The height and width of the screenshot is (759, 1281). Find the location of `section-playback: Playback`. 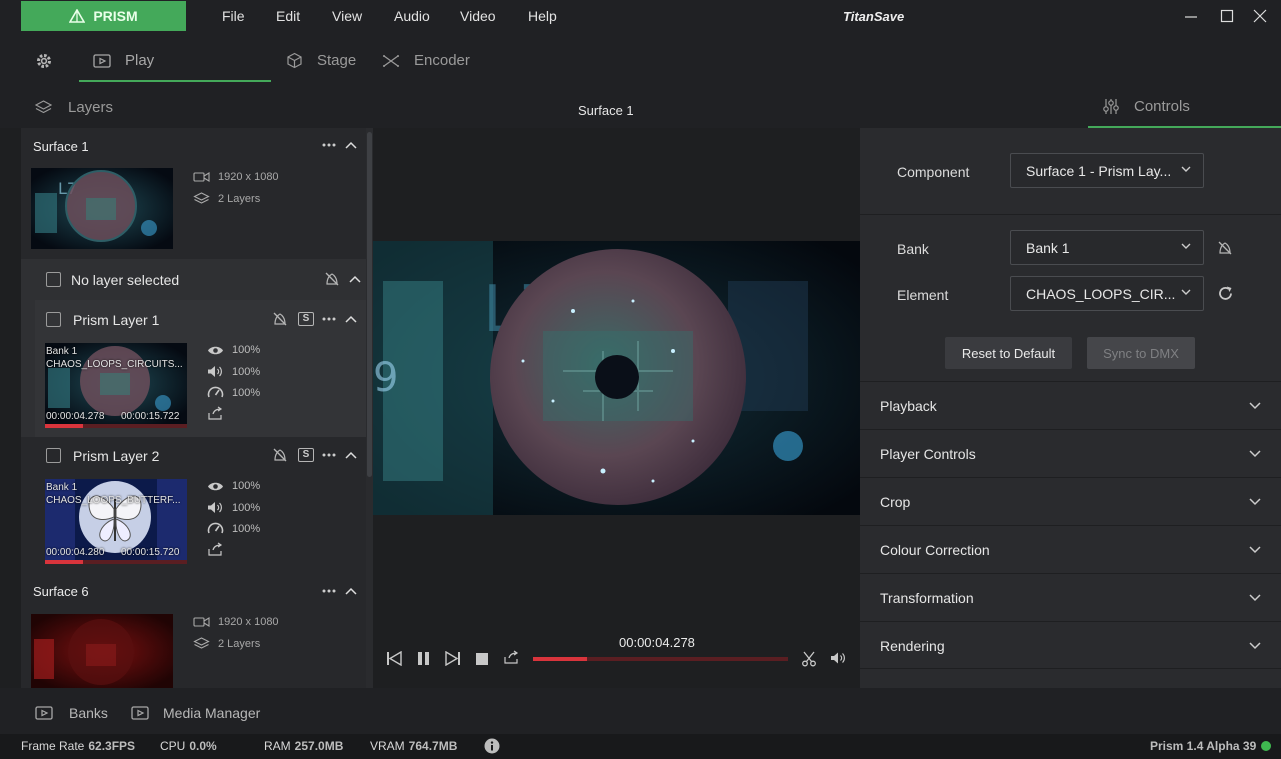

section-playback: Playback is located at coordinates (1070, 405).